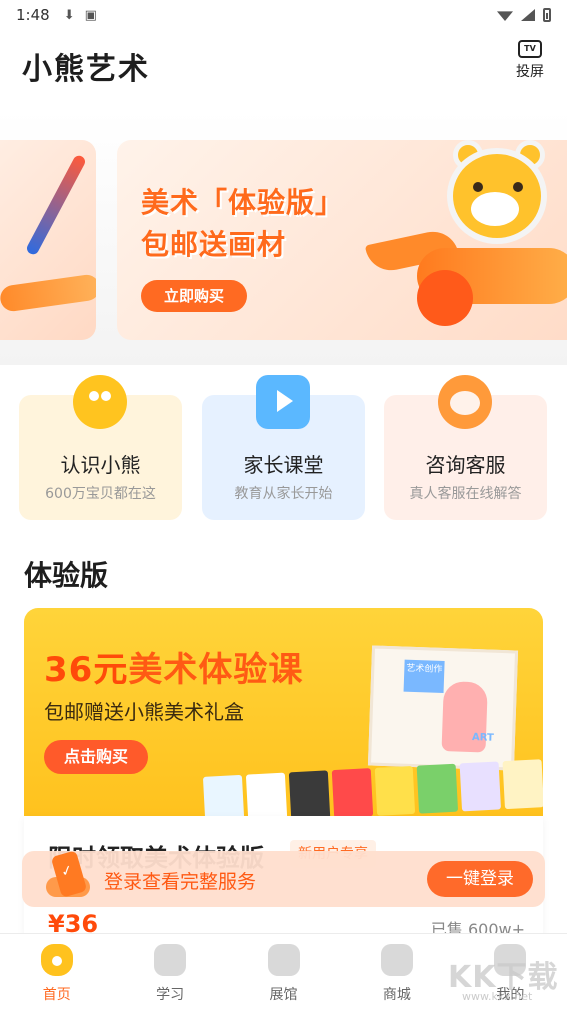  I want to click on shop-icon, so click(396, 960).